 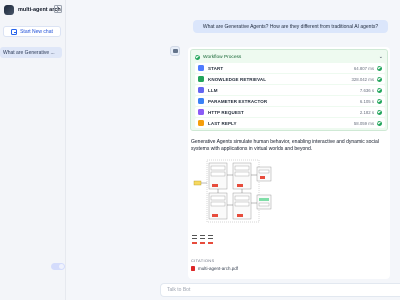 I want to click on node-name: KNOWLEDGE RETRIEVAL, so click(x=237, y=79).